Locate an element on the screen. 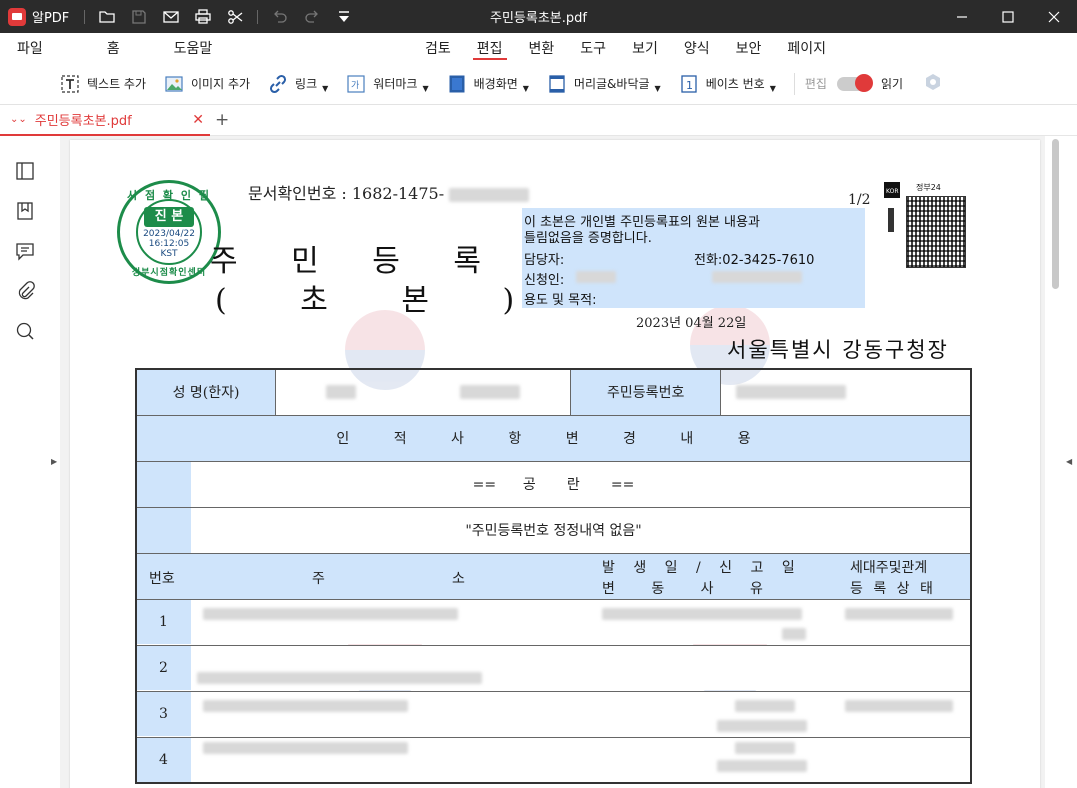  save-button is located at coordinates (139, 16).